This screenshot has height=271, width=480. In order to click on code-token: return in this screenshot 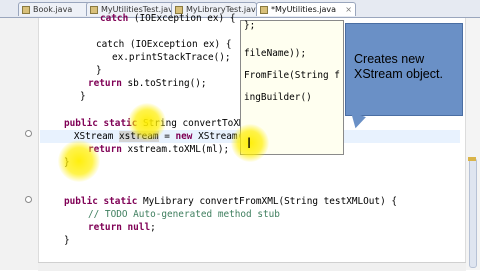, I will do `click(105, 83)`.